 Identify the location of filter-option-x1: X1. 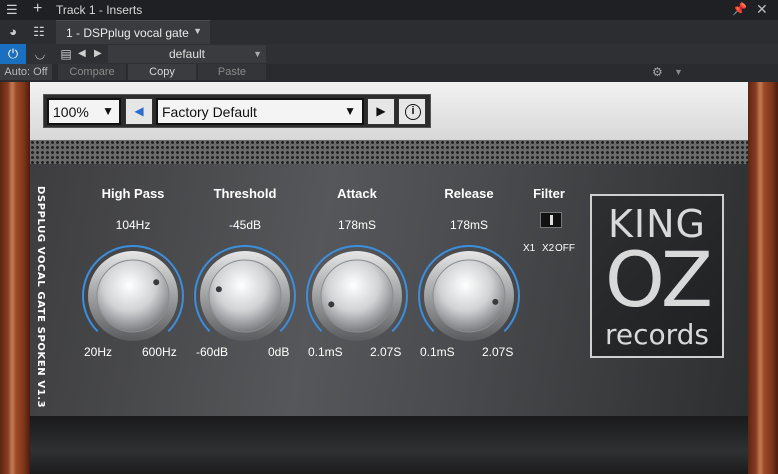
(529, 248).